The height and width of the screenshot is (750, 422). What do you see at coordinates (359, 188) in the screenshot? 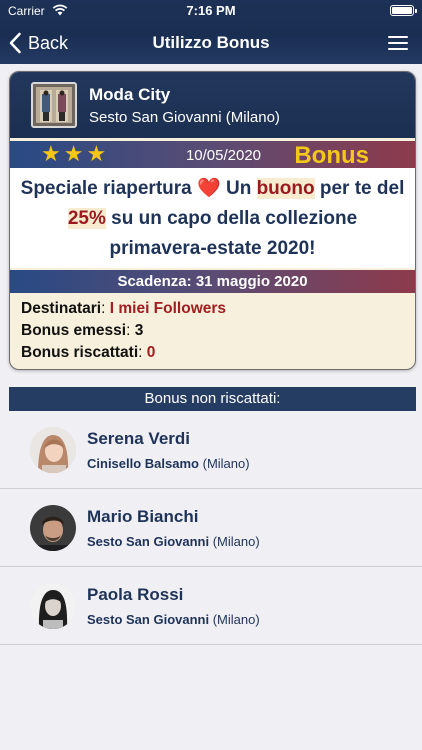
I see `offer-text-part: per te del` at bounding box center [359, 188].